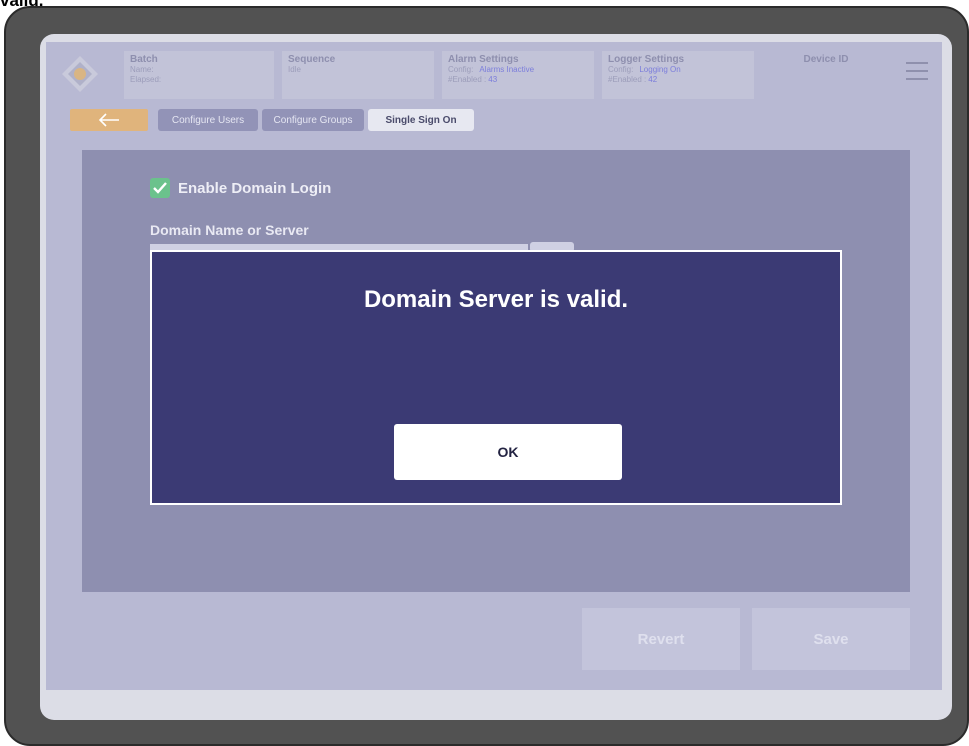 This screenshot has height=746, width=969. What do you see at coordinates (496, 299) in the screenshot?
I see `dialog-message: Domain Server is valid.` at bounding box center [496, 299].